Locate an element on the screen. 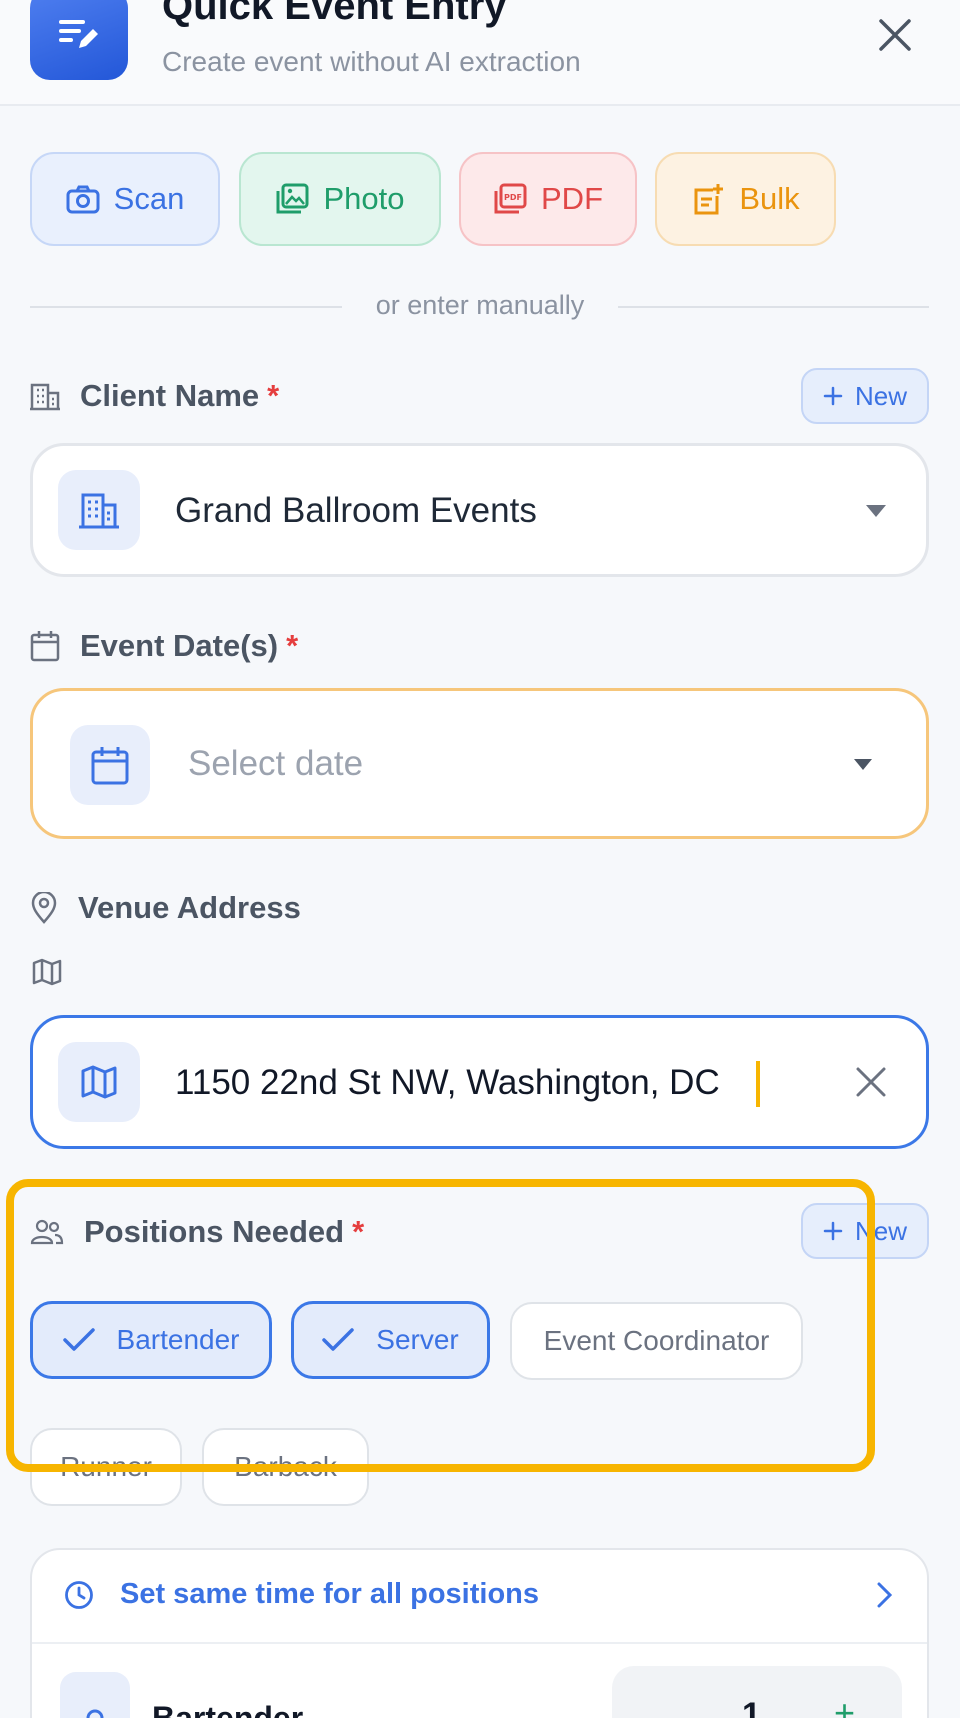 This screenshot has height=1718, width=960. camera-icon is located at coordinates (83, 199).